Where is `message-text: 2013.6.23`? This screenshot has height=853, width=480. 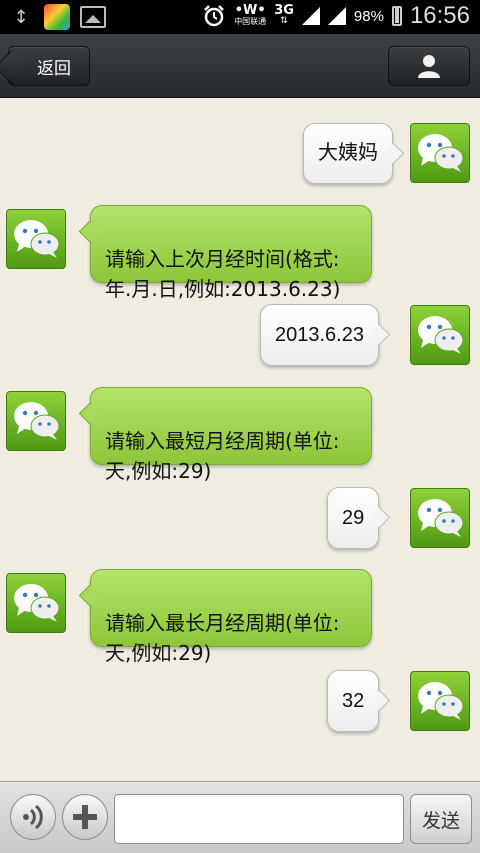
message-text: 2013.6.23 is located at coordinates (319, 335).